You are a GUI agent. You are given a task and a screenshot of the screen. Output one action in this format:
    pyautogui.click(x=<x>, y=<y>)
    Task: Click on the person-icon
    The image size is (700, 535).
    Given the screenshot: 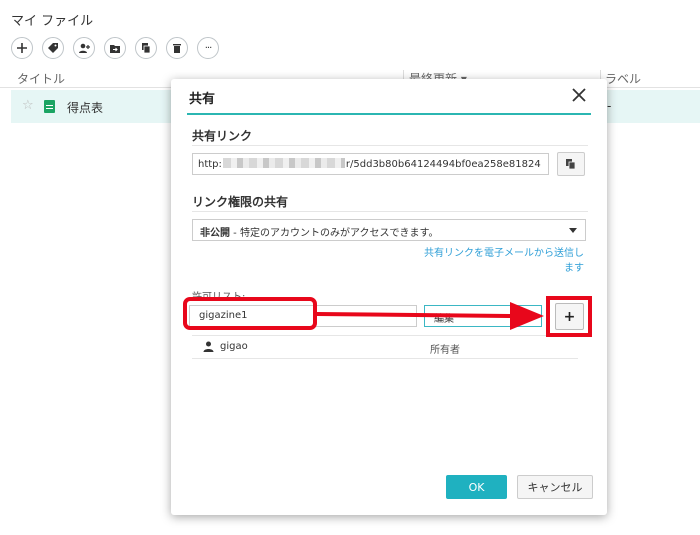 What is the action you would take?
    pyautogui.click(x=208, y=346)
    